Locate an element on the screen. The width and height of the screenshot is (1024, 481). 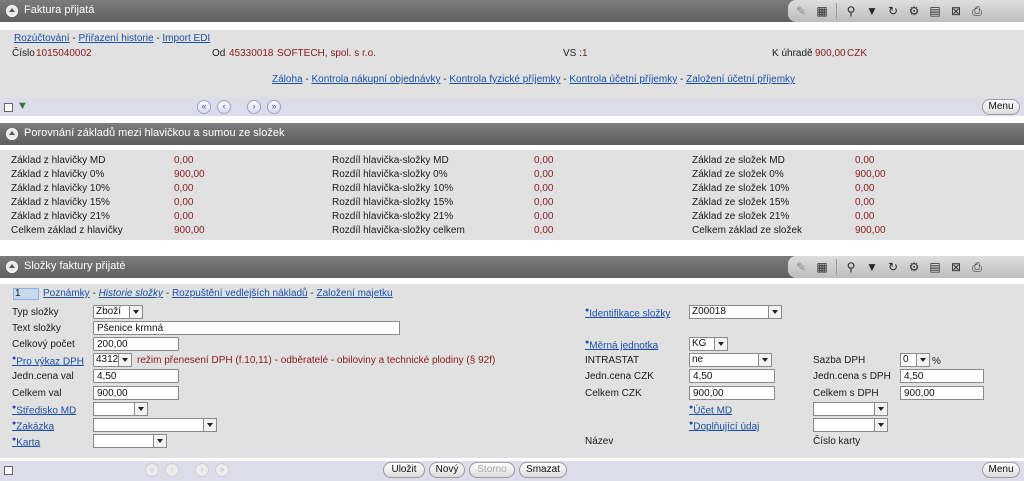
unit-price-czk-input is located at coordinates (732, 376).